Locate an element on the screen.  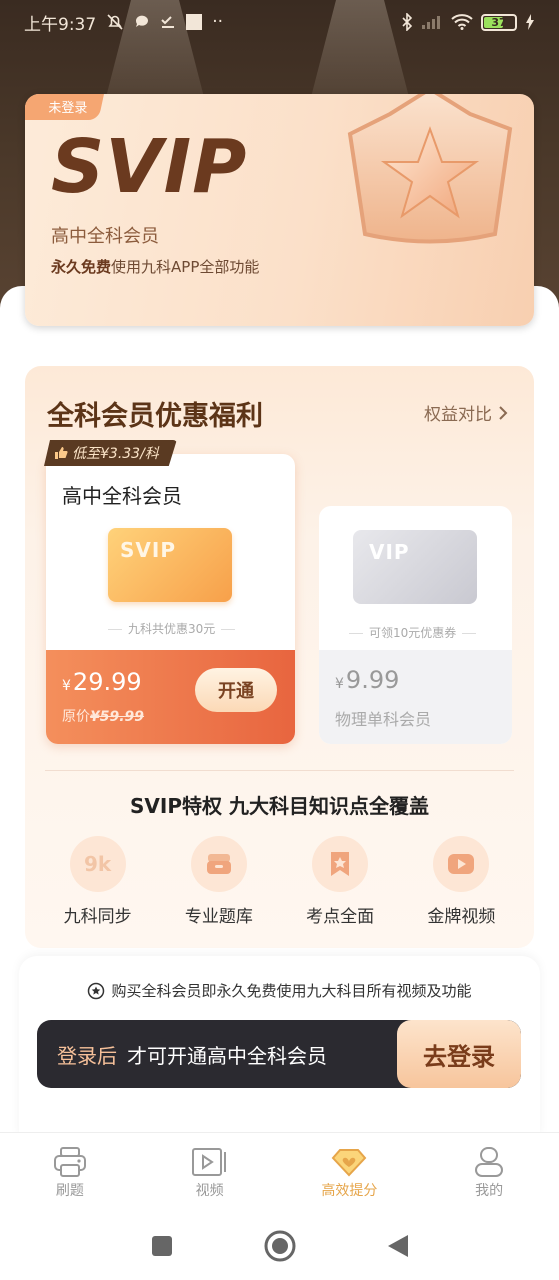
plan-name: 物理单科会员 is located at coordinates (383, 719).